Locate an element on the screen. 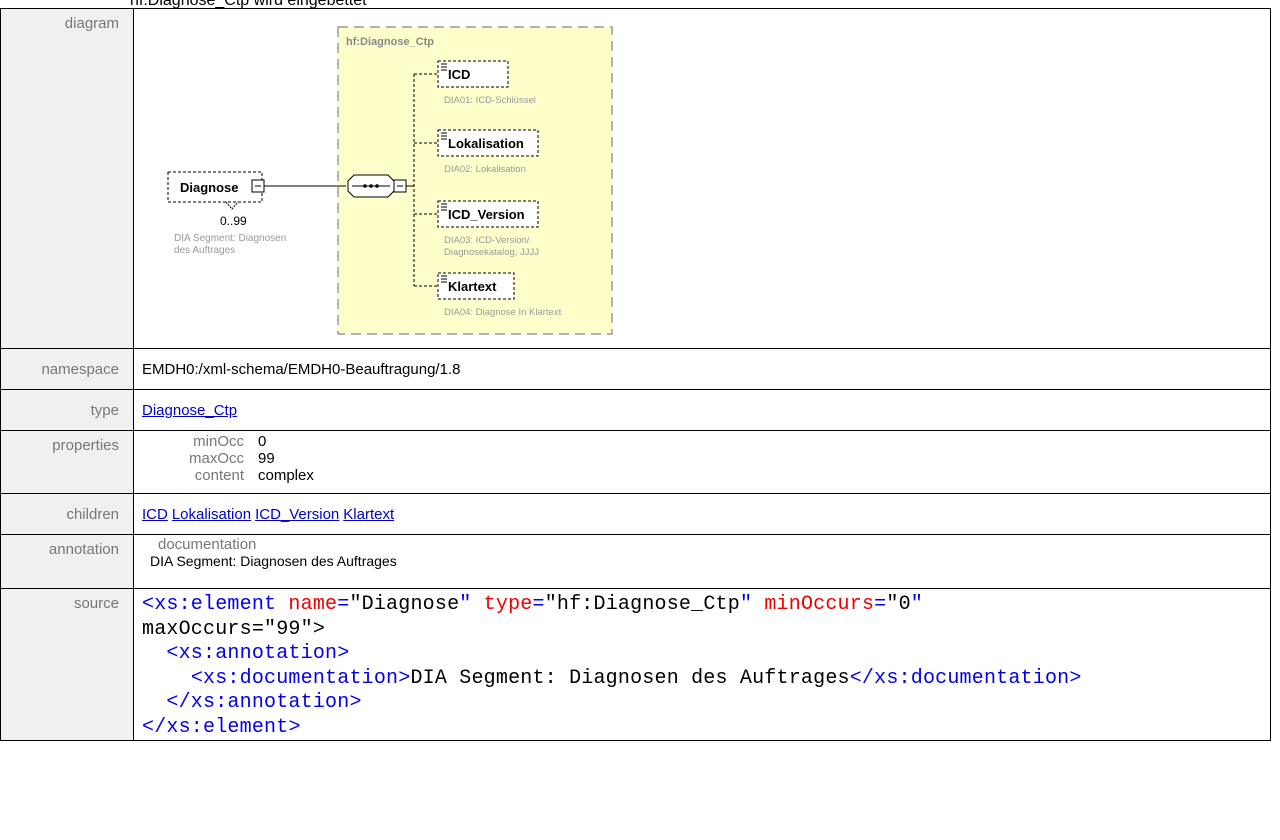 This screenshot has height=840, width=1280. type-cell: Diagnose_Ctp is located at coordinates (702, 410).